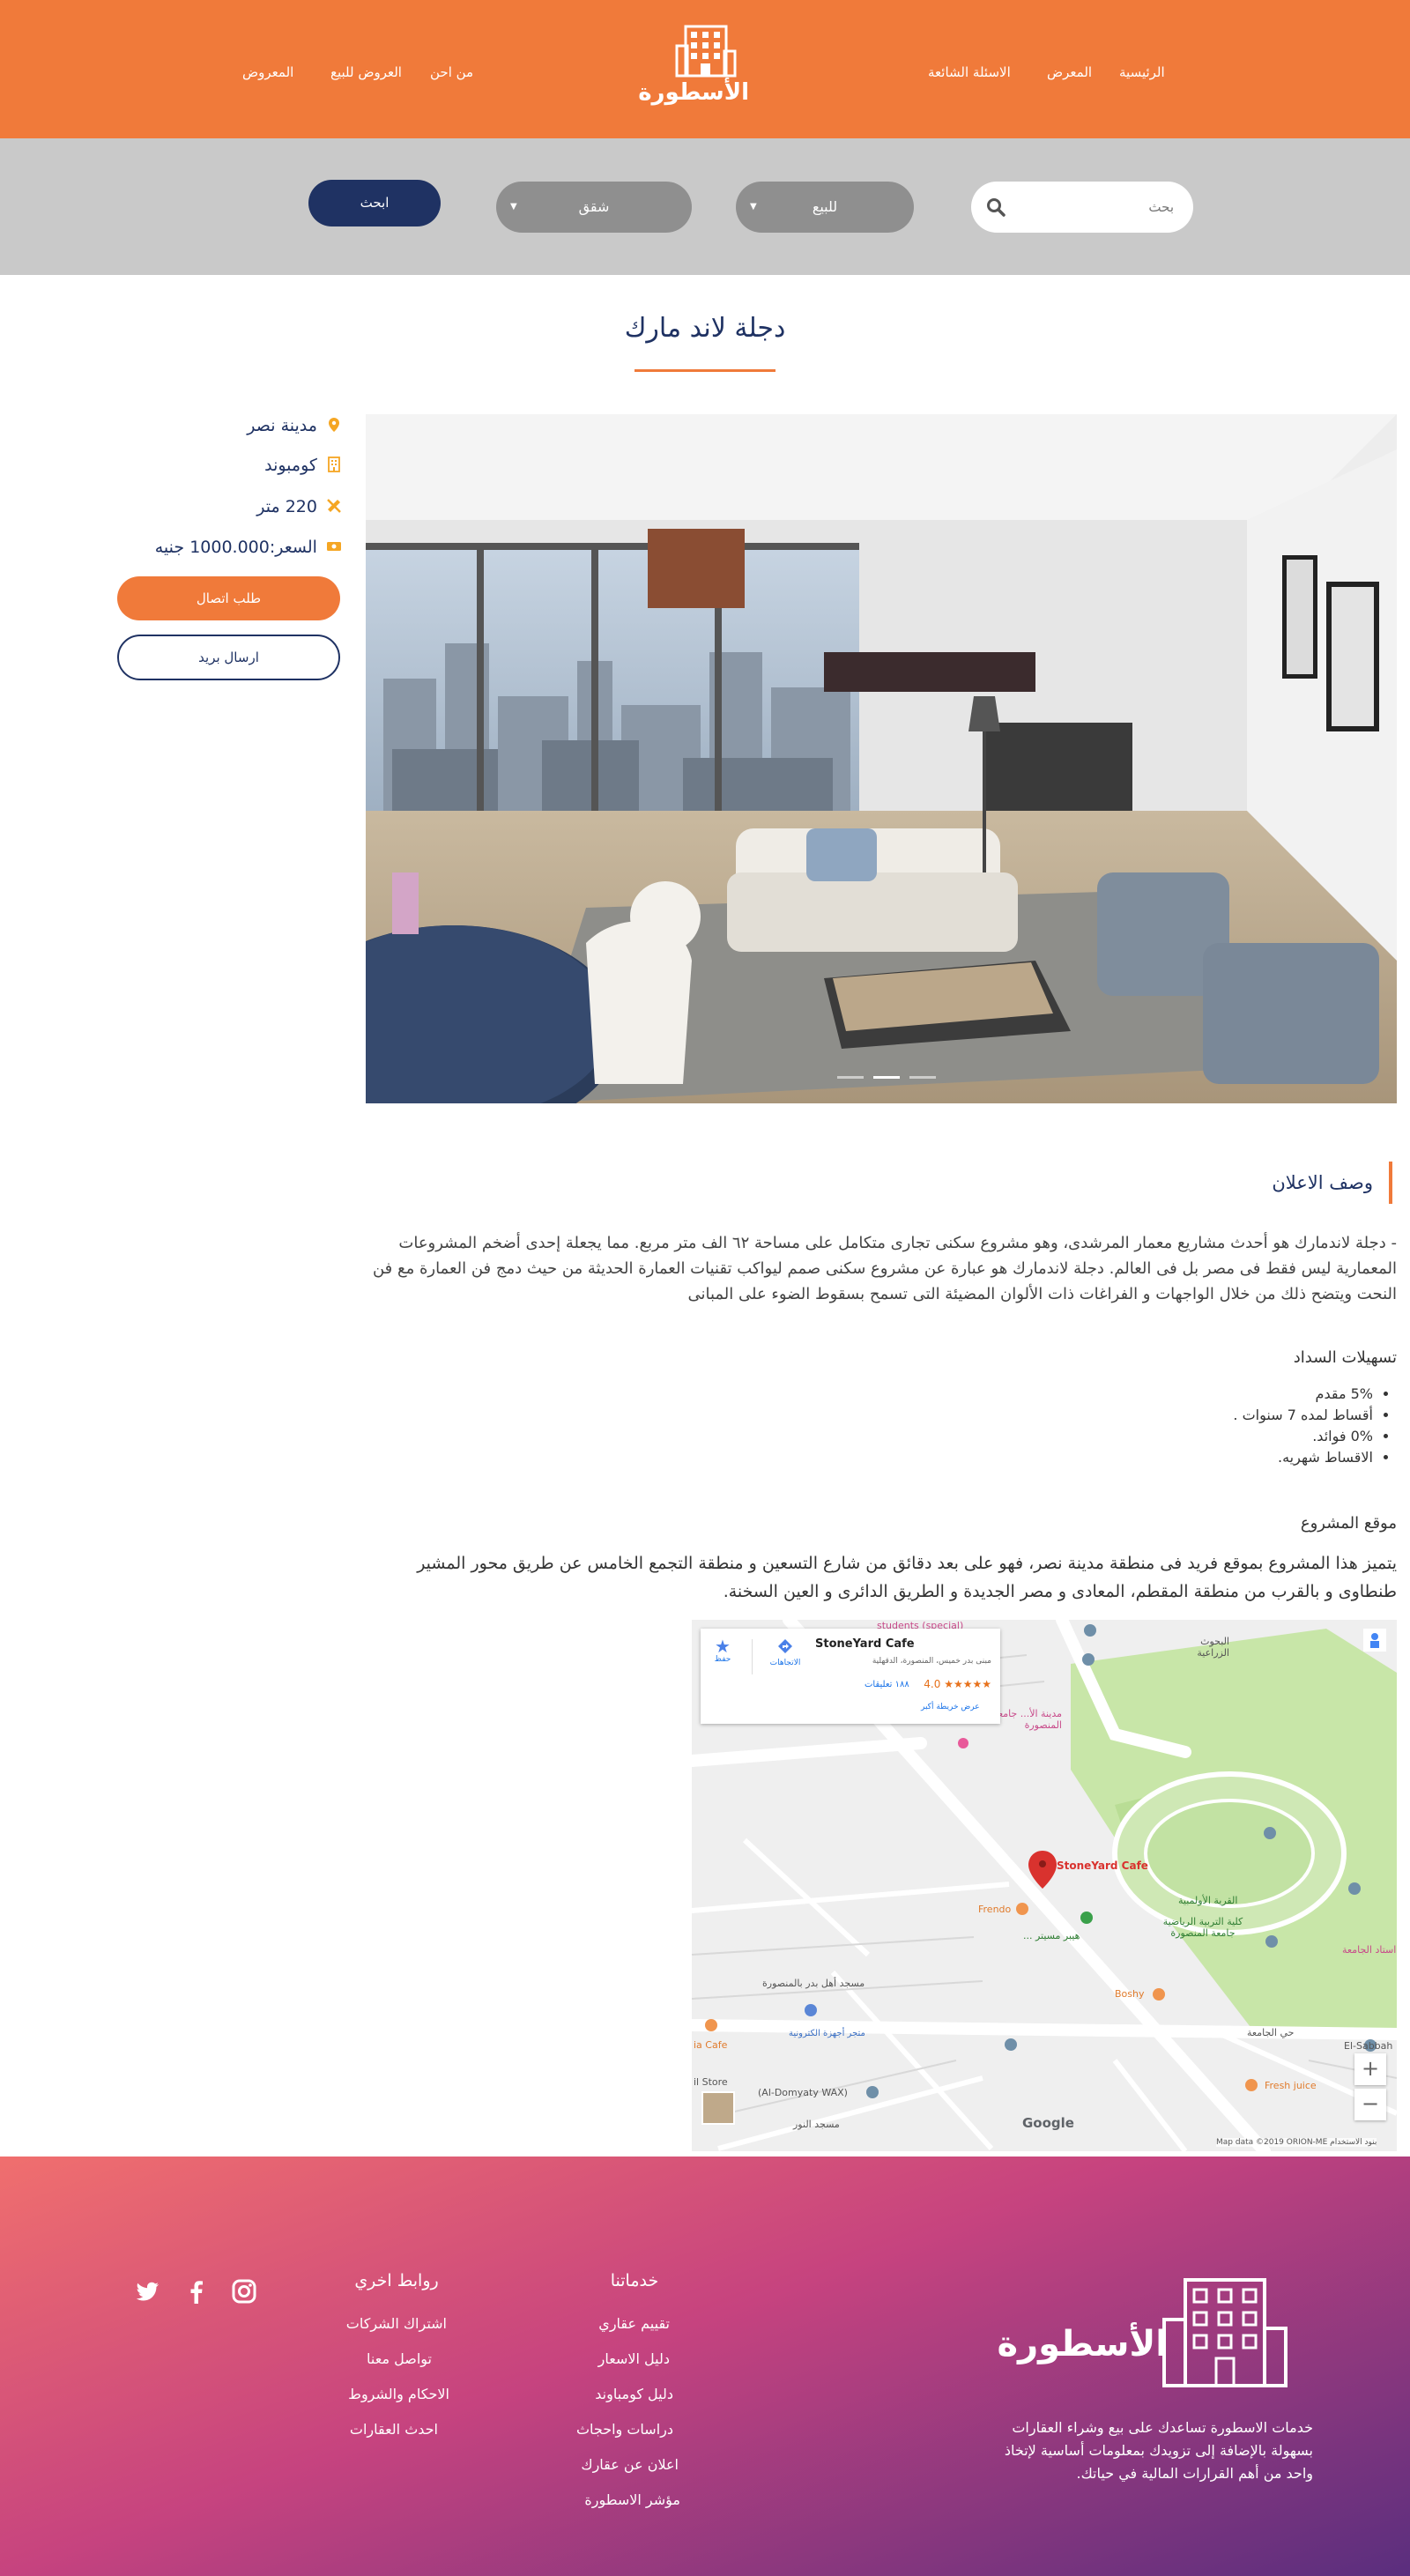 This screenshot has width=1410, height=2576. What do you see at coordinates (827, 2033) in the screenshot?
I see `map-label: متجر أجهزة الكترونية` at bounding box center [827, 2033].